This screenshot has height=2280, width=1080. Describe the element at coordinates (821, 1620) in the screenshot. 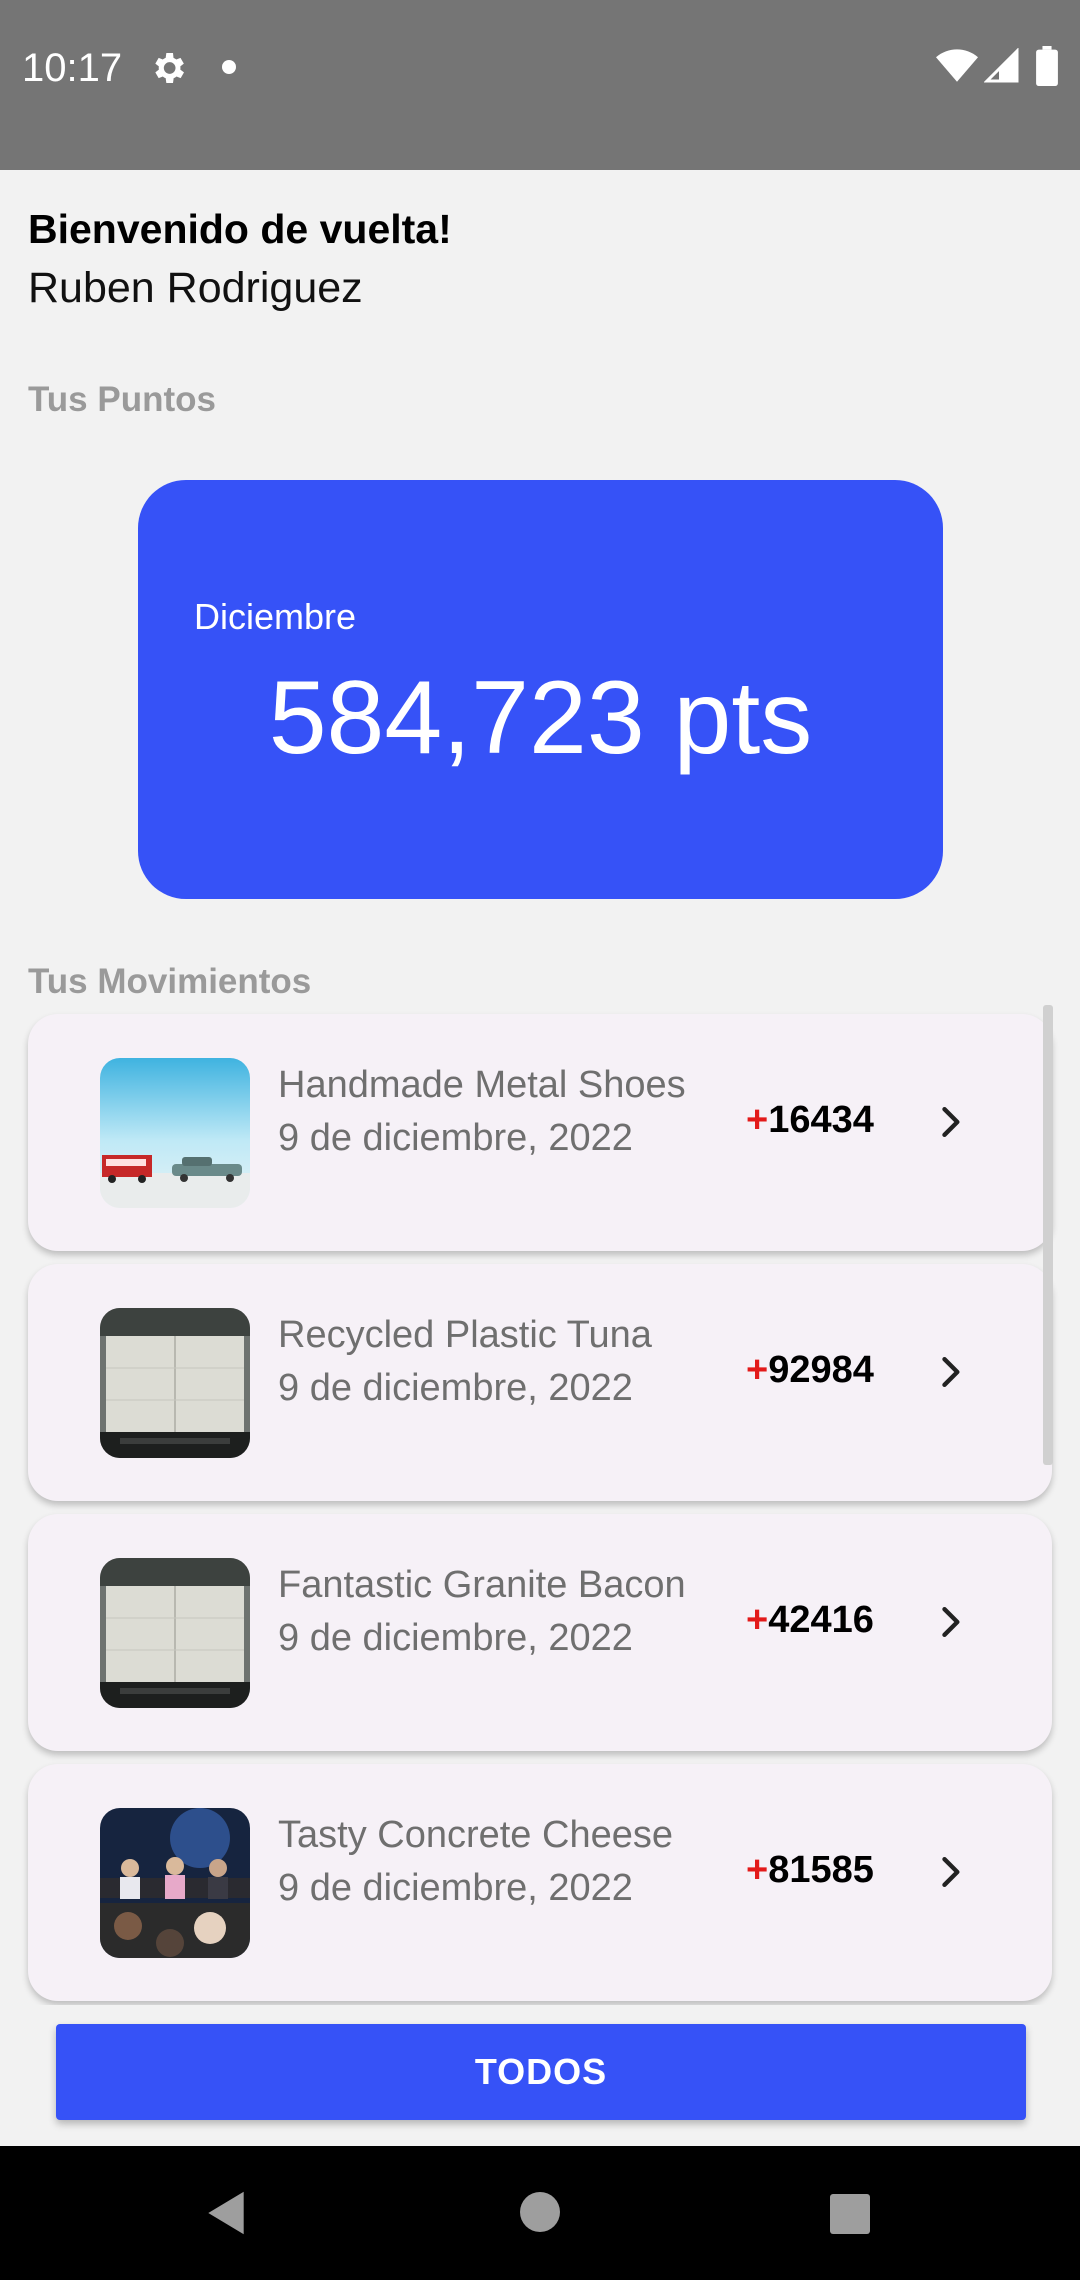

I see `amount-value: 42416` at that location.